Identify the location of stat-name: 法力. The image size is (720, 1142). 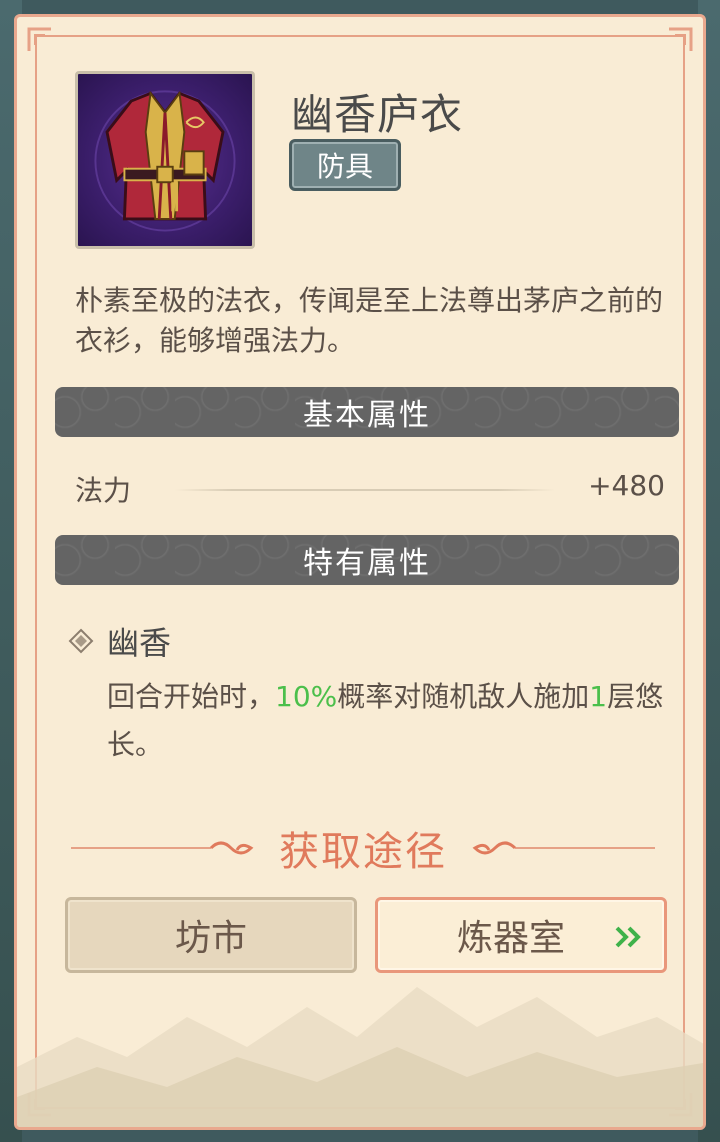
(103, 490).